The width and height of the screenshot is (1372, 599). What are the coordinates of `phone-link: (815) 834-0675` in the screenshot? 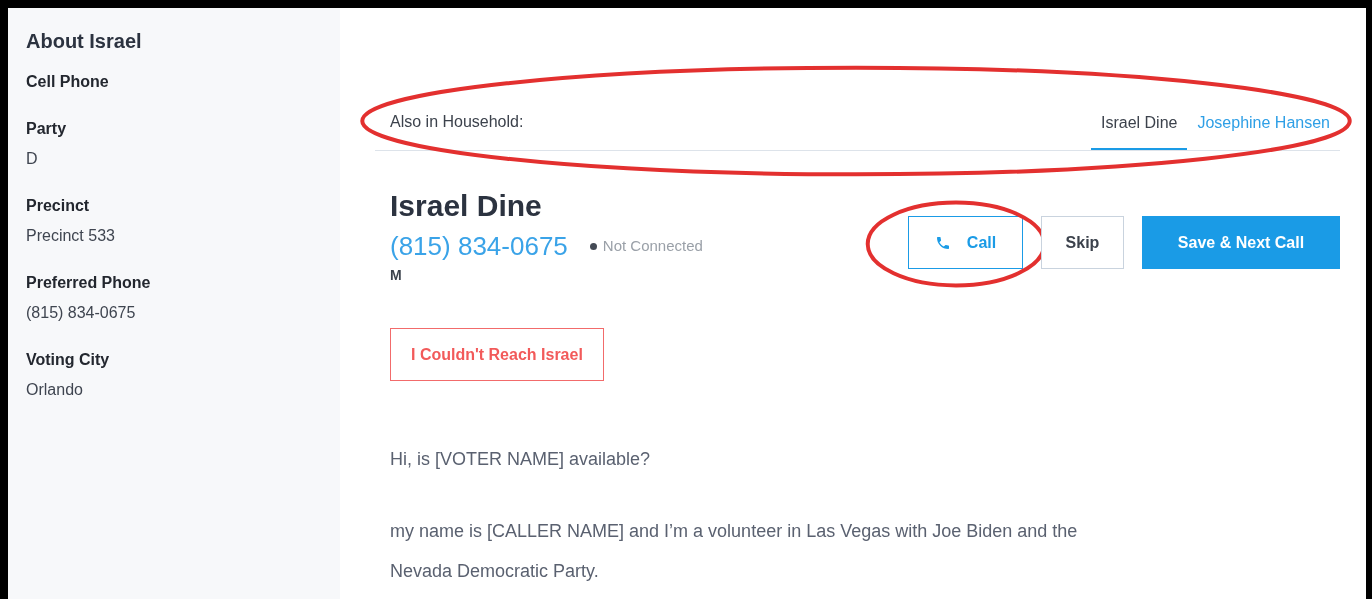 It's located at (479, 246).